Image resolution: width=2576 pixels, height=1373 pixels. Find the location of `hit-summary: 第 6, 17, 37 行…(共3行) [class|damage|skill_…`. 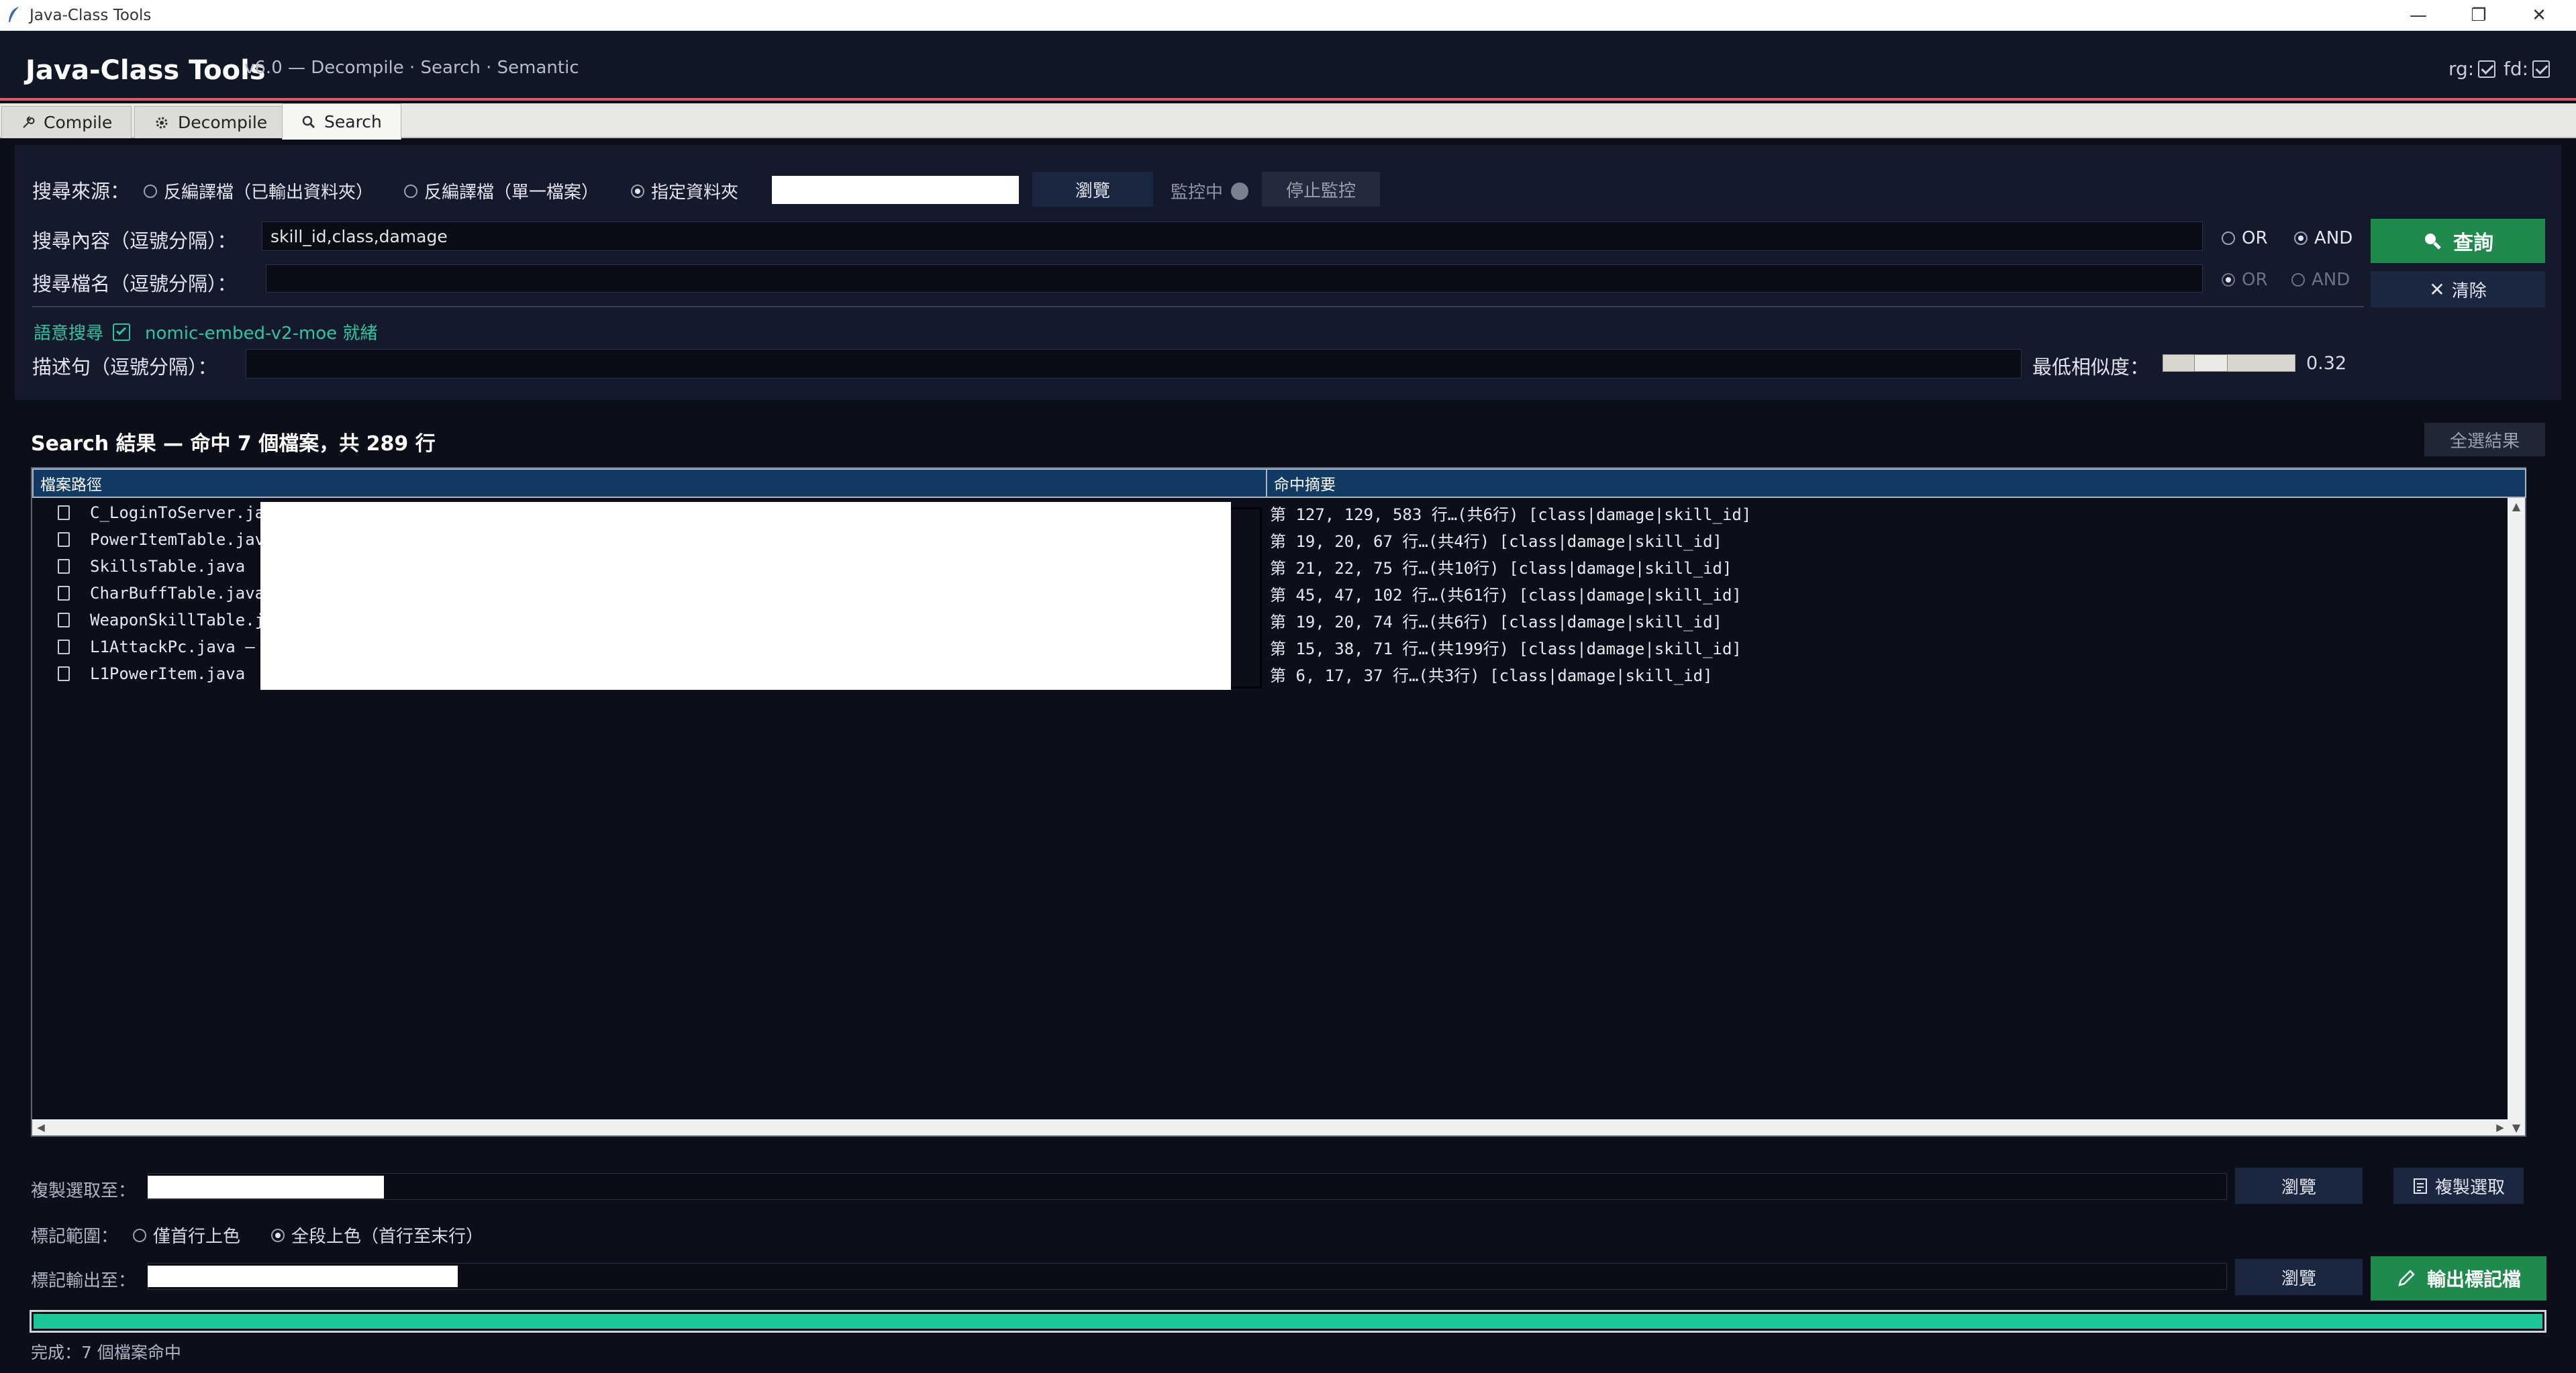

hit-summary: 第 6, 17, 37 行…(共3行) [class|damage|skill_… is located at coordinates (1491, 675).